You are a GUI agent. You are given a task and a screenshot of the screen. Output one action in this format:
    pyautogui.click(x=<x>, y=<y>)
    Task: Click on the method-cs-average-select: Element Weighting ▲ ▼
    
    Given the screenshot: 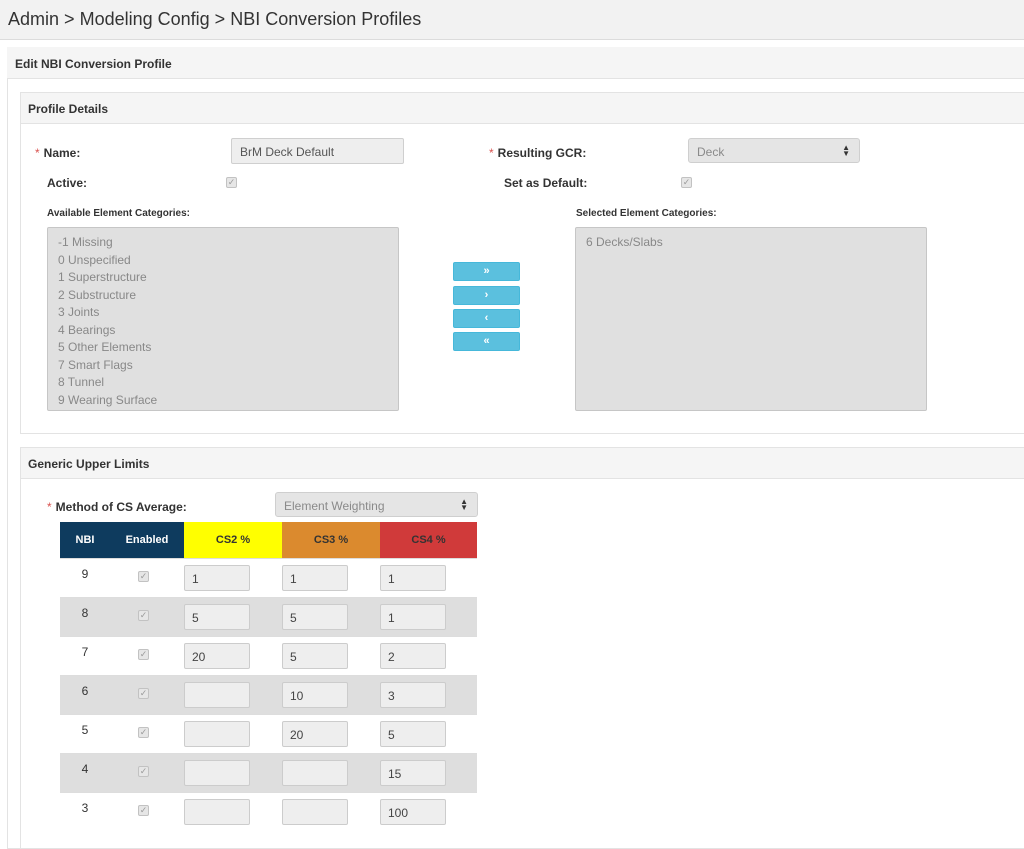 What is the action you would take?
    pyautogui.click(x=376, y=504)
    